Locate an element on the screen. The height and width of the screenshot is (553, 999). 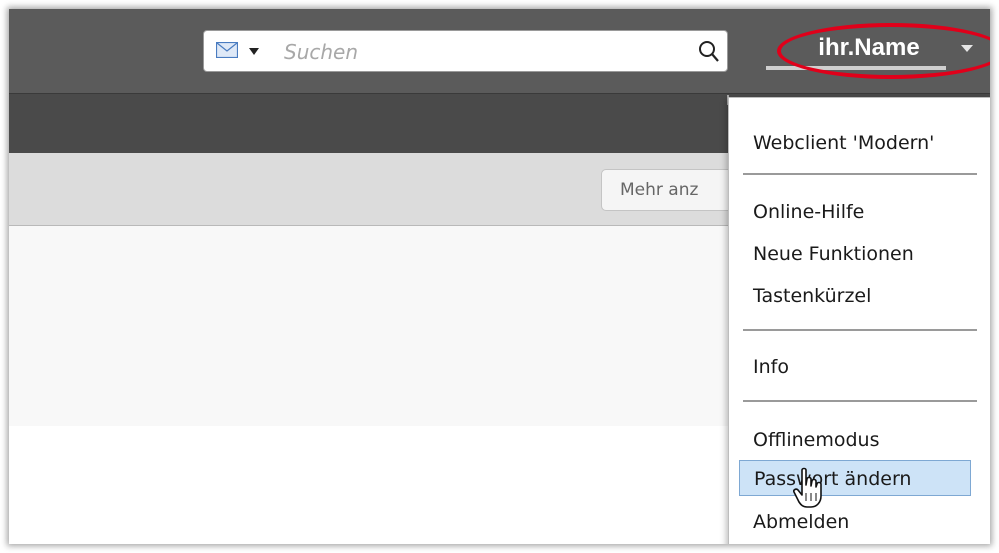
hand-cursor-icon is located at coordinates (807, 487).